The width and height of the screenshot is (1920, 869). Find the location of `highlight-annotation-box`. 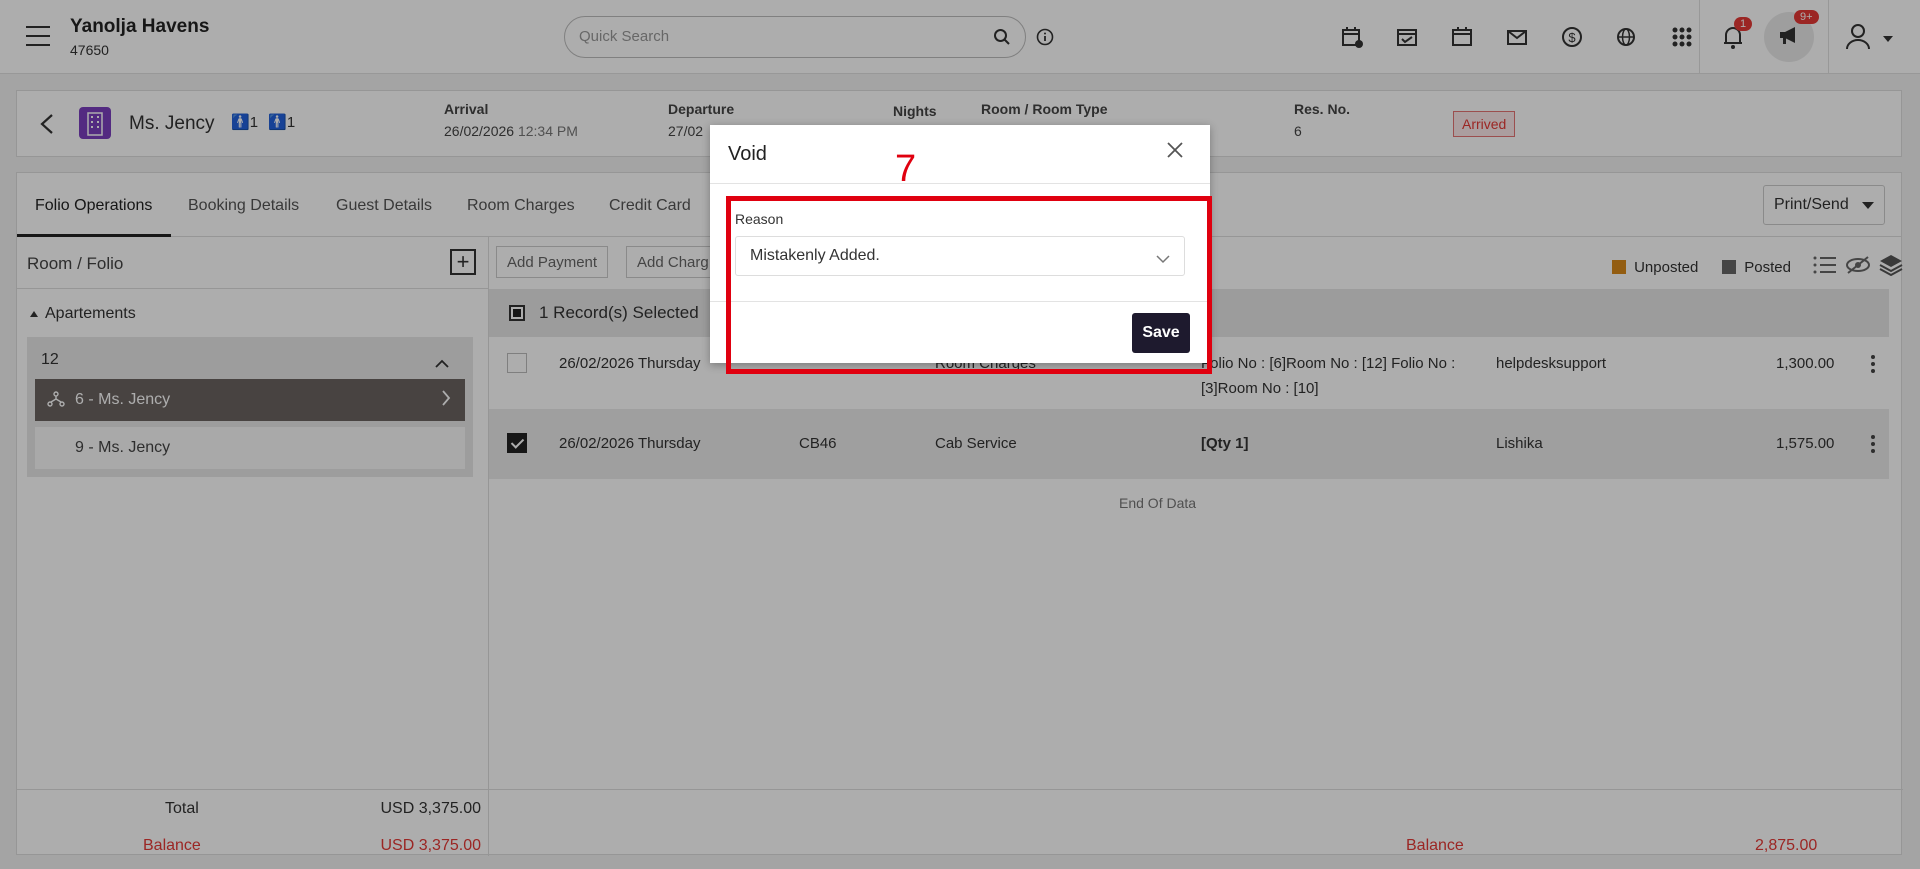

highlight-annotation-box is located at coordinates (969, 285).